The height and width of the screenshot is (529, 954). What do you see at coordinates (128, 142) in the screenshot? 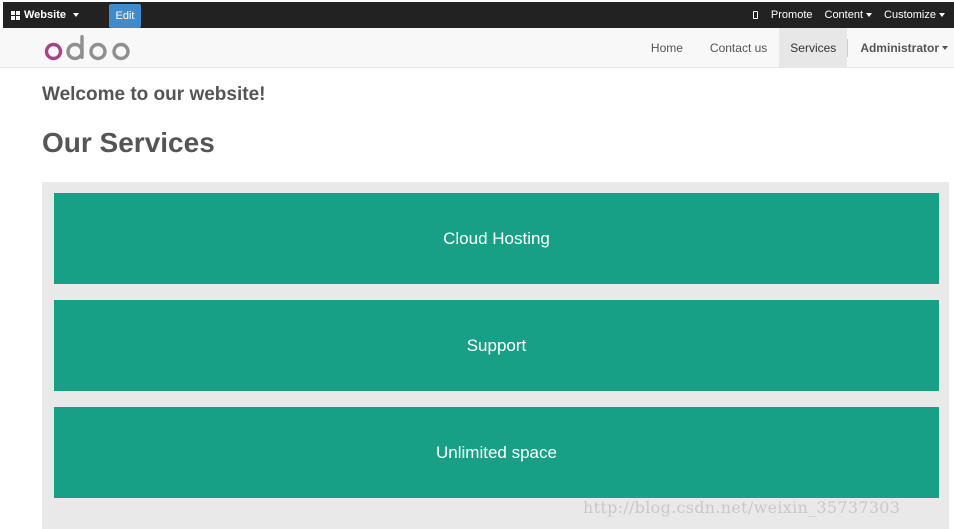
I see `services-title: Our Services` at bounding box center [128, 142].